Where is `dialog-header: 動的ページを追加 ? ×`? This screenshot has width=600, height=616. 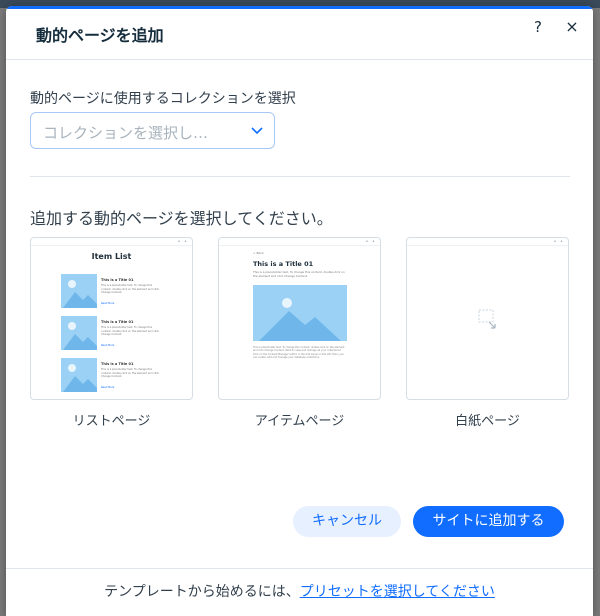 dialog-header: 動的ページを追加 ? × is located at coordinates (299, 33).